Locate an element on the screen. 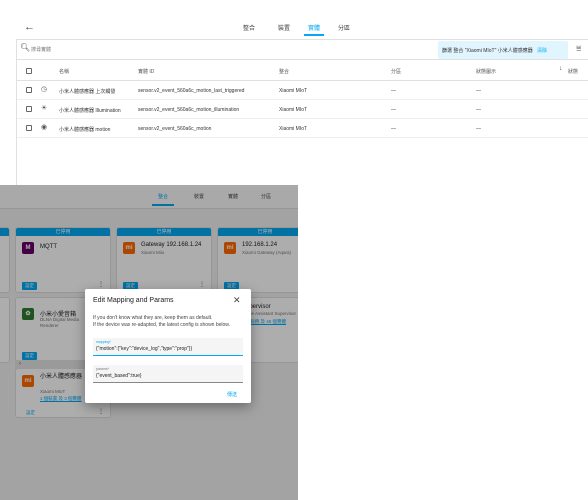 Image resolution: width=588 pixels, height=500 pixels. column-status-short: 狀態 is located at coordinates (573, 72).